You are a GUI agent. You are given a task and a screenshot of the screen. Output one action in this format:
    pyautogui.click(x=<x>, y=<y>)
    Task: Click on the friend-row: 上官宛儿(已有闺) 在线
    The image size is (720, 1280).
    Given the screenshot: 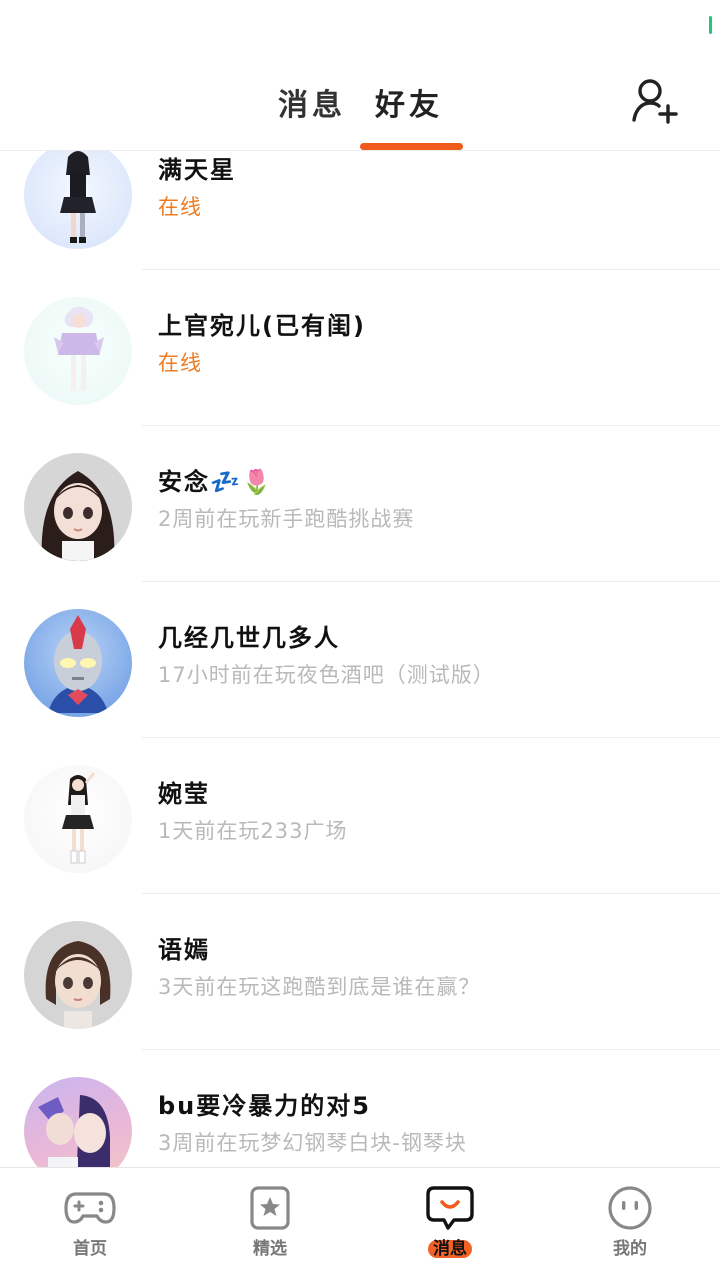 What is the action you would take?
    pyautogui.click(x=360, y=348)
    